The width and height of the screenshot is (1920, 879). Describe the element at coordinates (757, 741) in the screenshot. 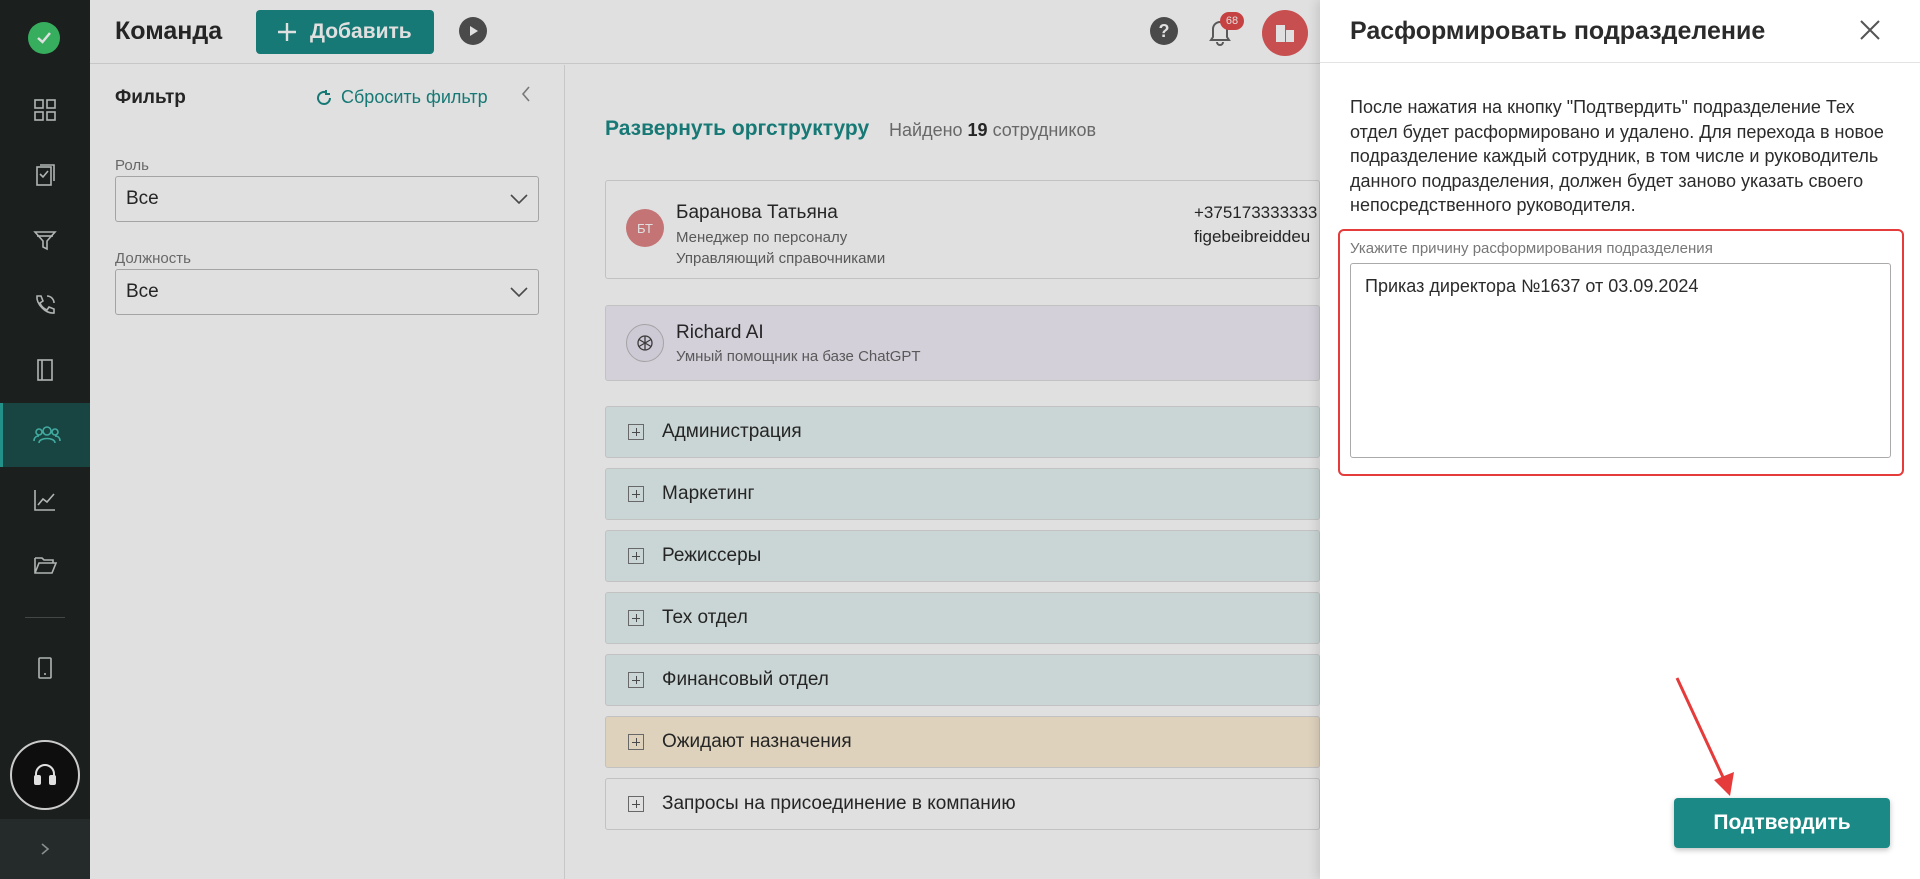

I see `department-name: Ожидают назначения` at that location.